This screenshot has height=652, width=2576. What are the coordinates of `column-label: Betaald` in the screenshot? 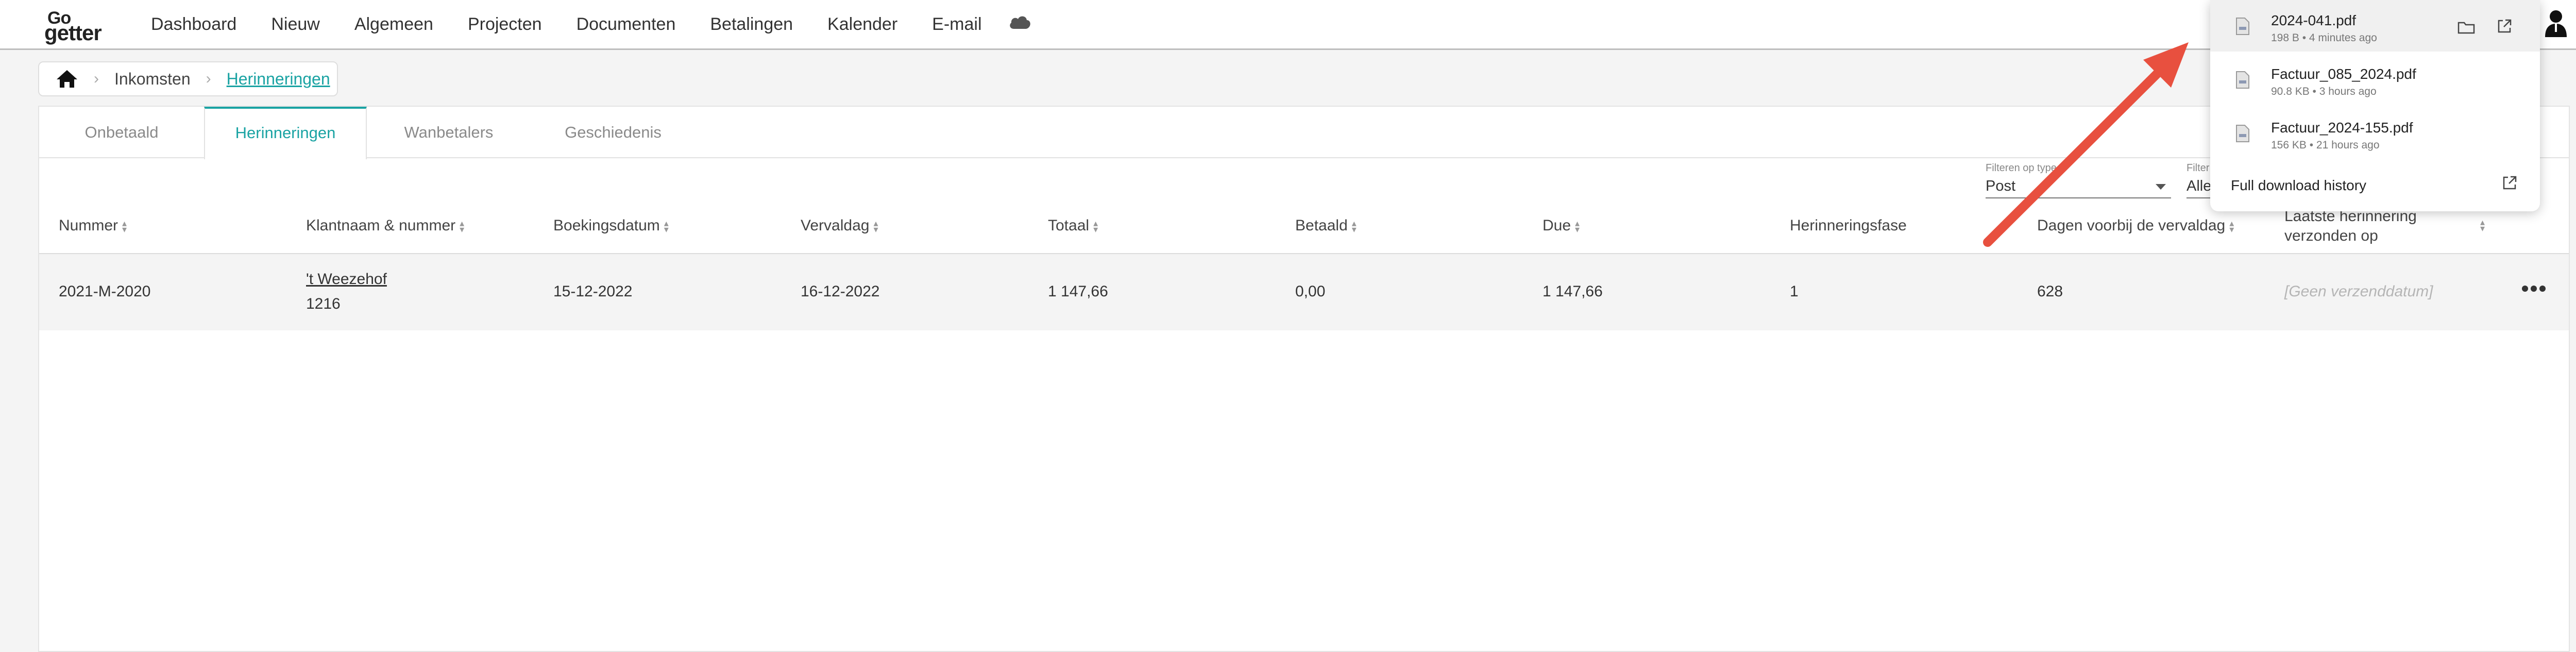 It's located at (1321, 226).